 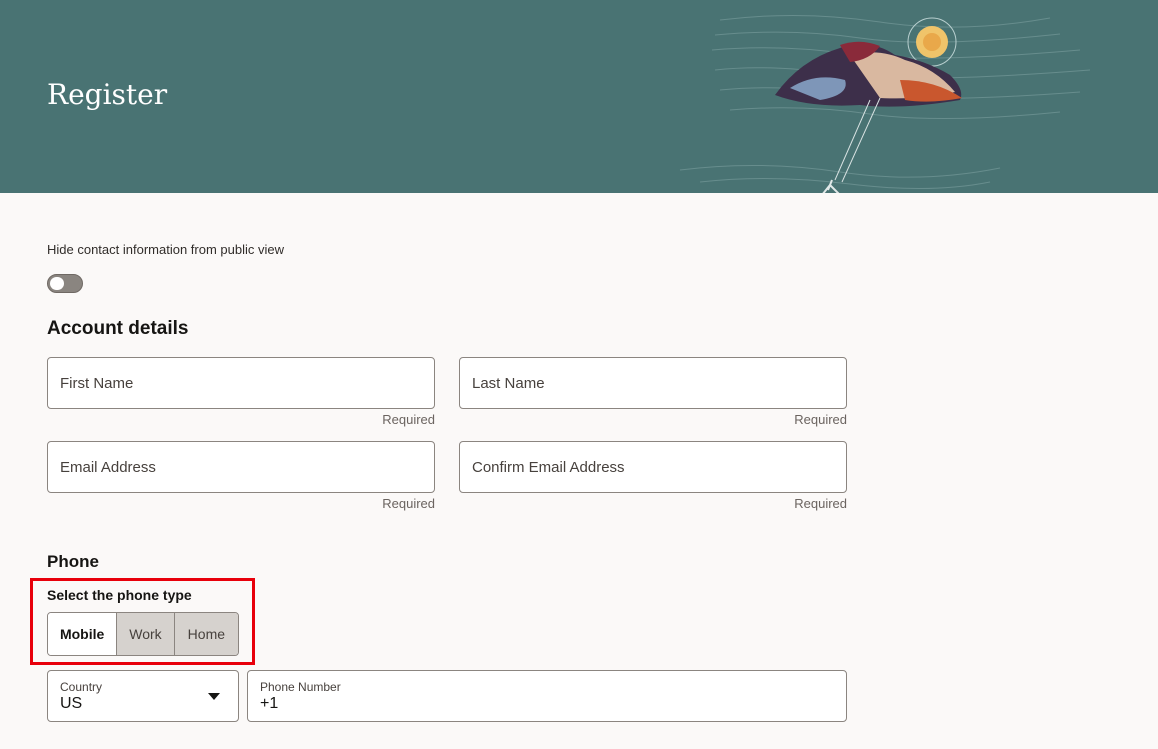 What do you see at coordinates (820, 503) in the screenshot?
I see `confirm-email-required: Required` at bounding box center [820, 503].